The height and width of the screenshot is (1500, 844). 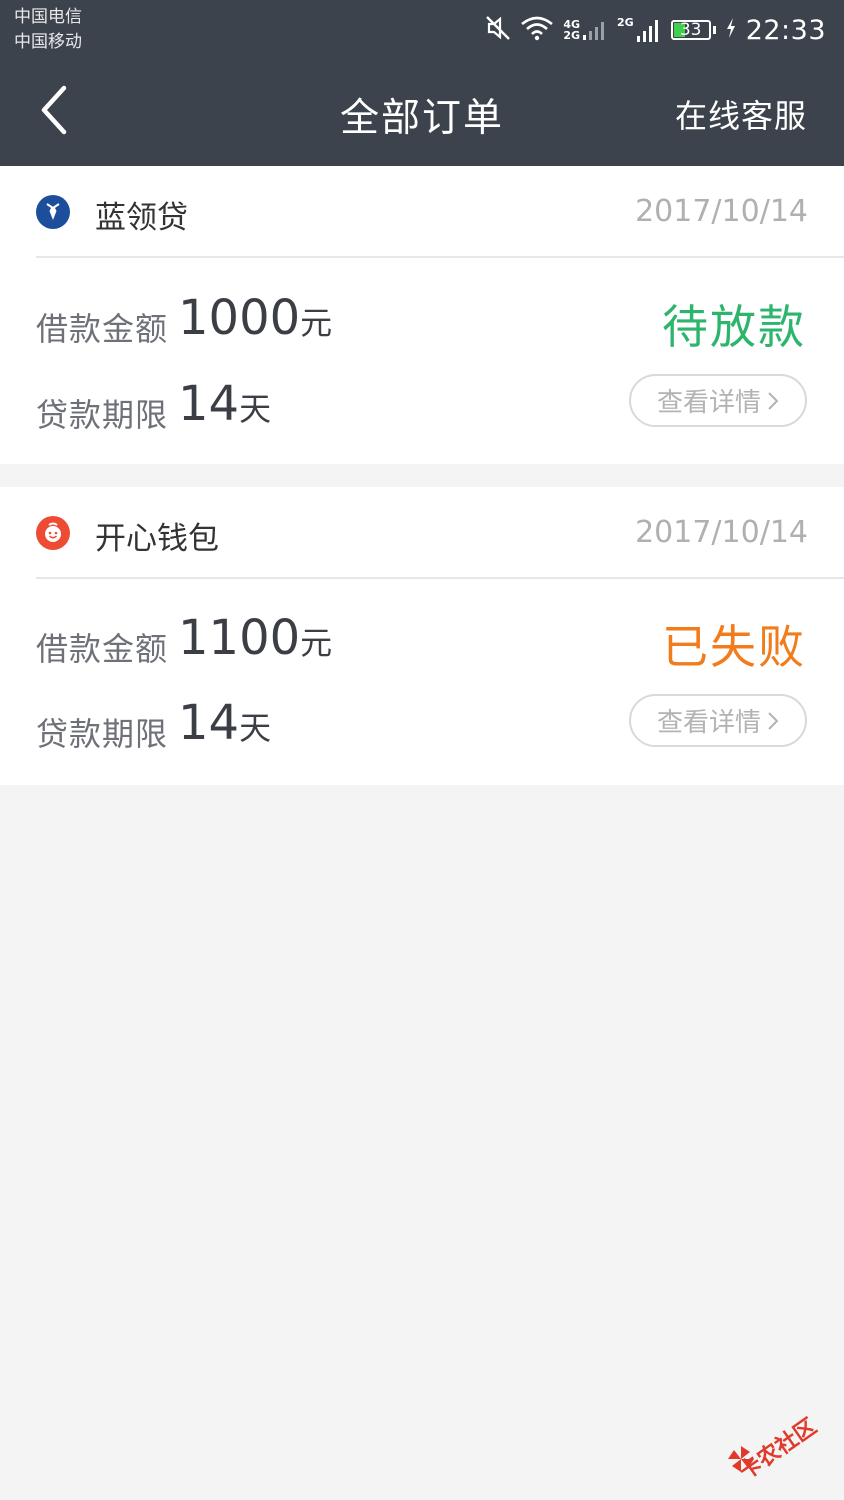 I want to click on charging-icon, so click(x=731, y=30).